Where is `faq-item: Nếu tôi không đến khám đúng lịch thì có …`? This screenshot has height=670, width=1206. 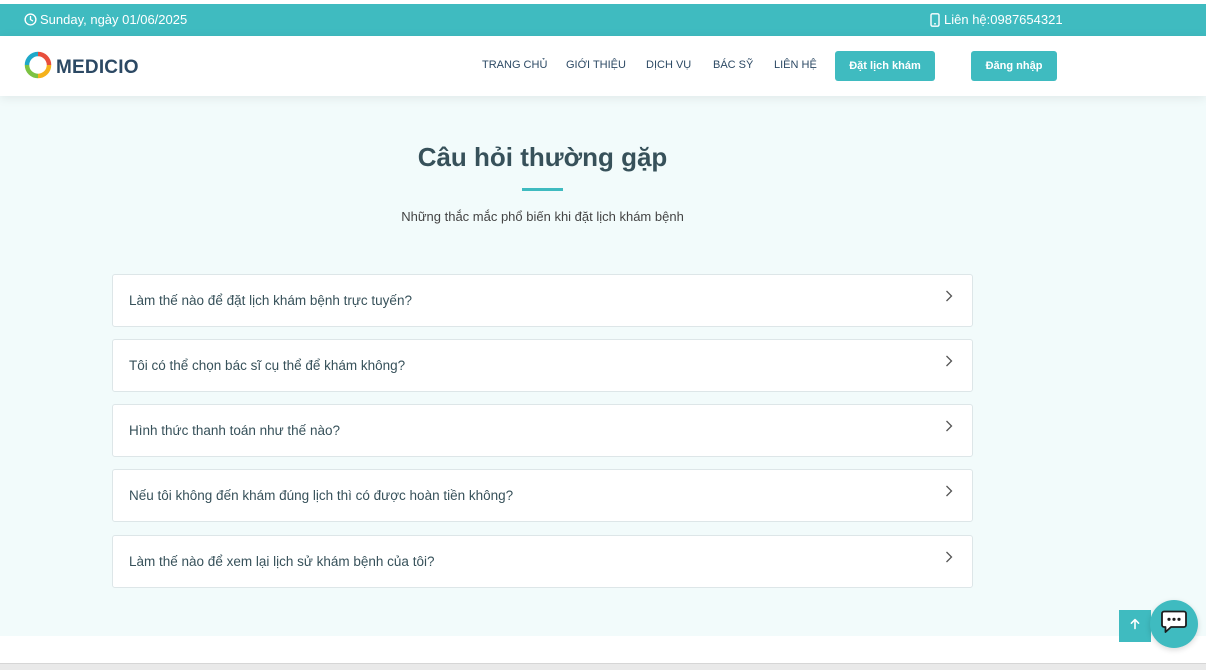
faq-item: Nếu tôi không đến khám đúng lịch thì có … is located at coordinates (542, 495).